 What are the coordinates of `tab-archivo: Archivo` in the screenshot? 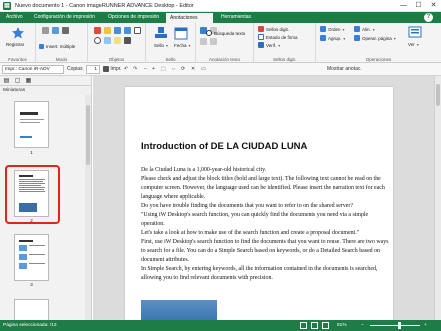 It's located at (14, 17).